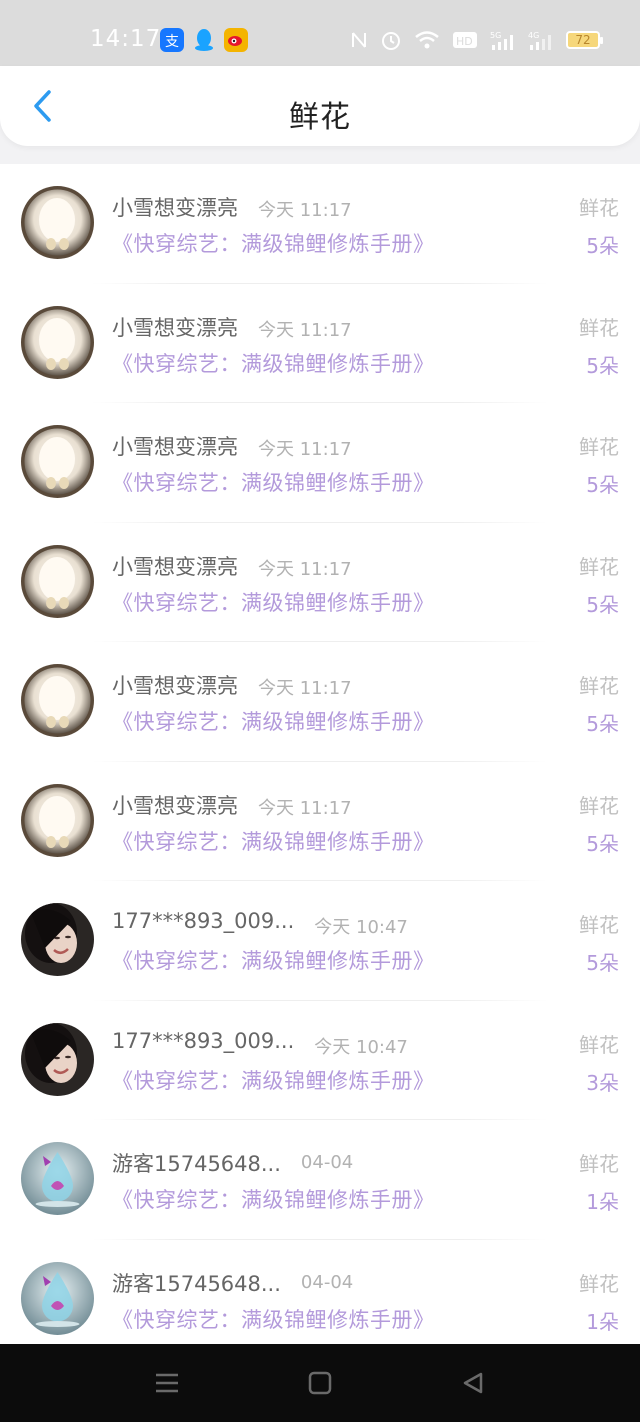 The width and height of the screenshot is (640, 1422). I want to click on qq-icon, so click(204, 40).